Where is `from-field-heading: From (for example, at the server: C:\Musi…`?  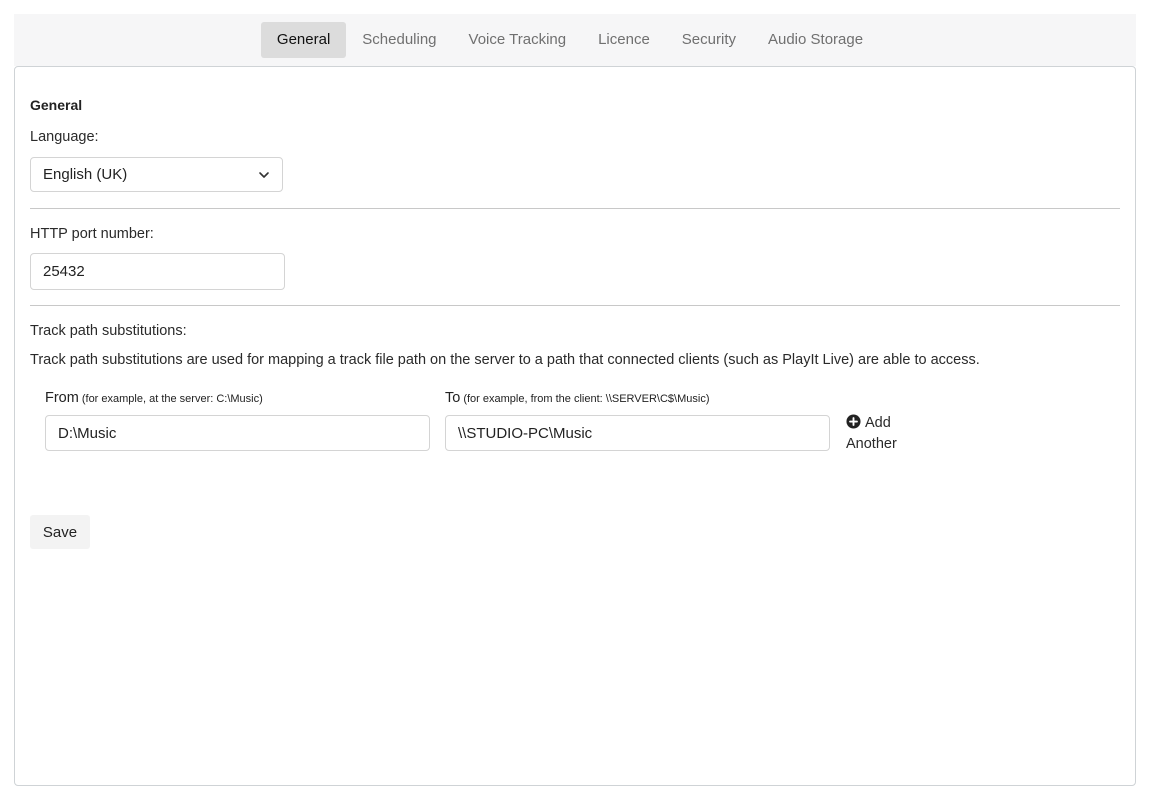
from-field-heading: From (for example, at the server: C:\Musi… is located at coordinates (154, 398).